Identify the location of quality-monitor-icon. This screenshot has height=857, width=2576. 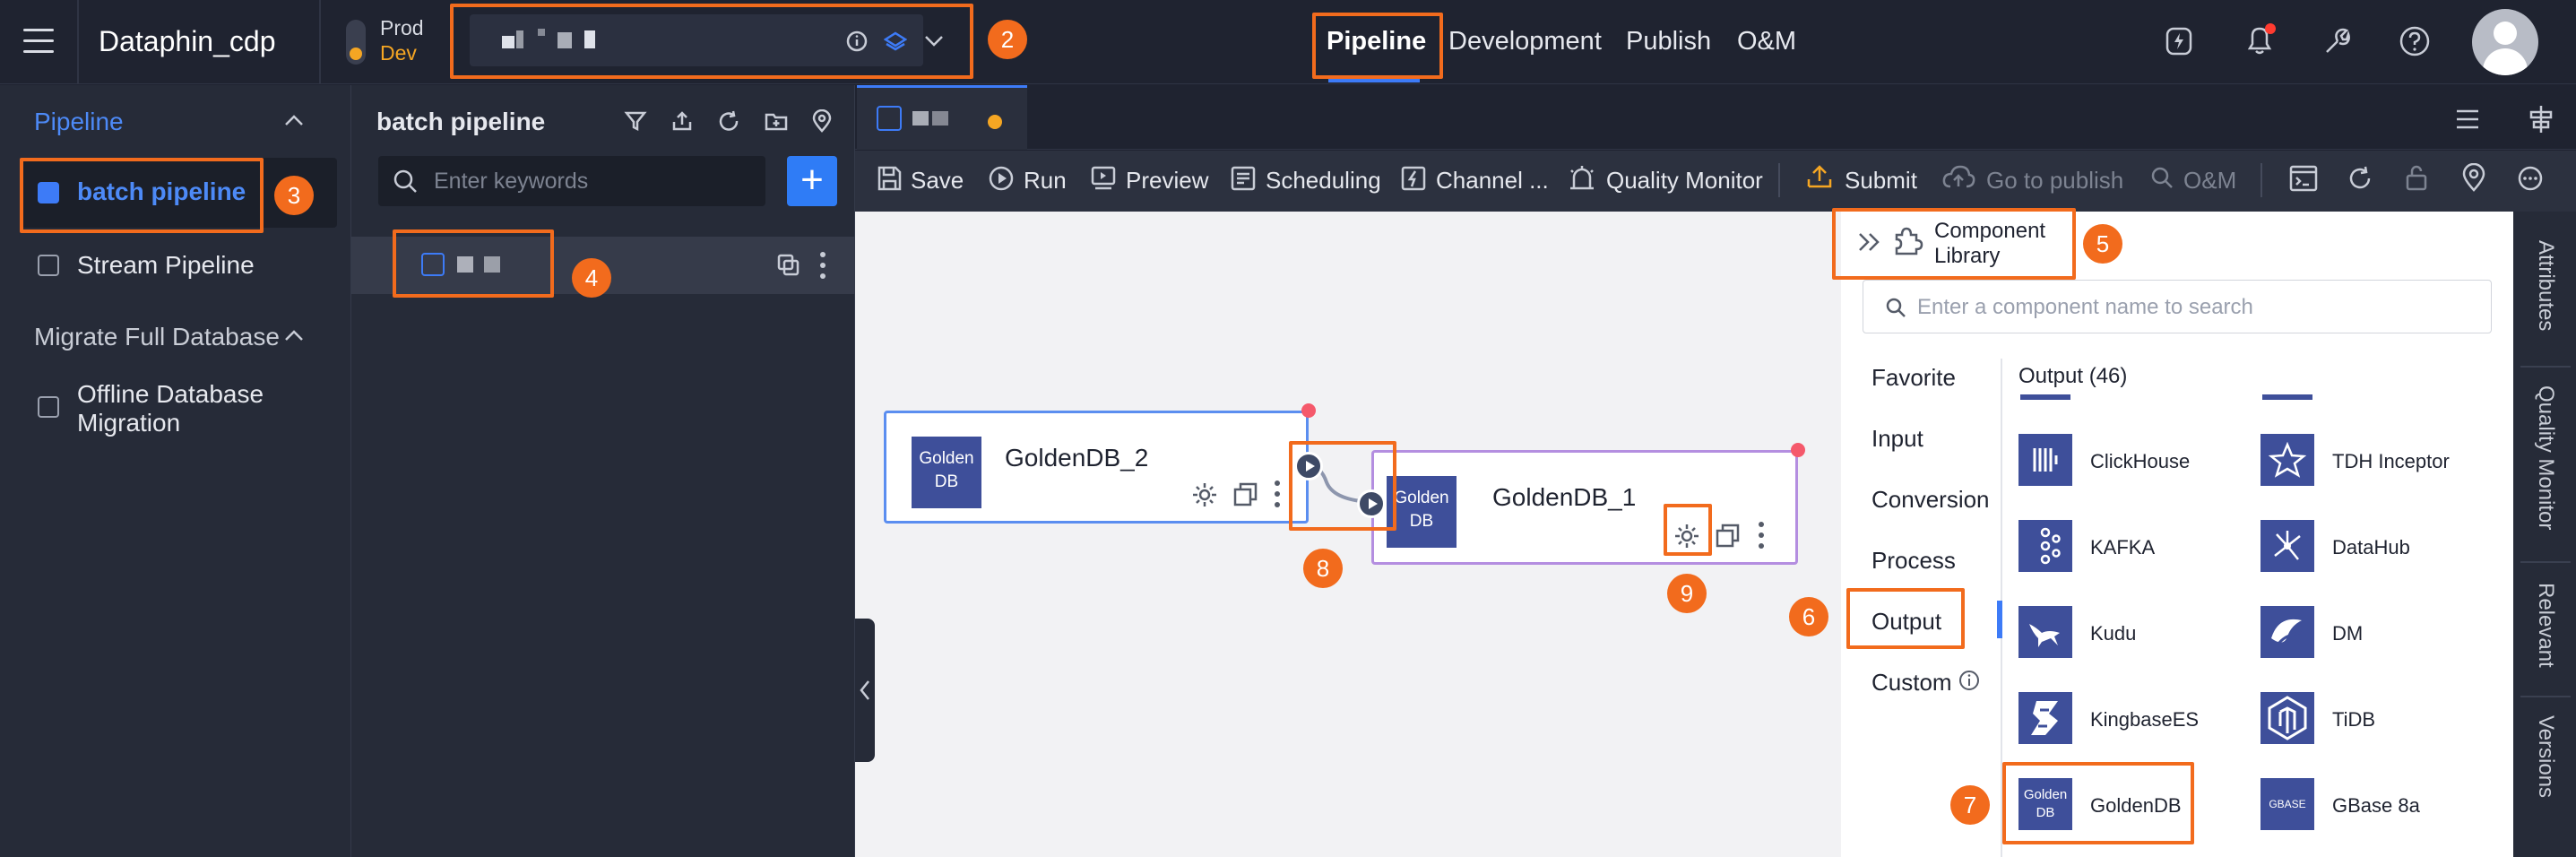
(1582, 178).